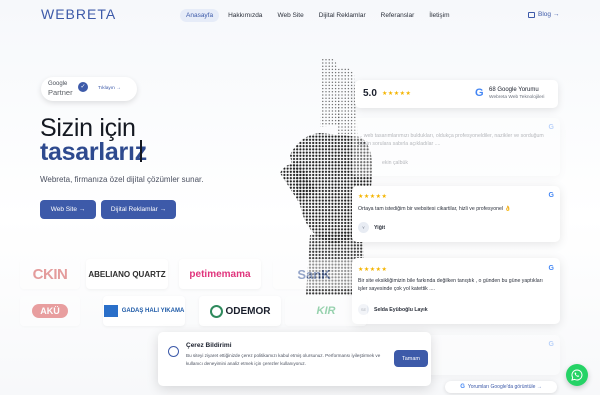 This screenshot has width=600, height=395. I want to click on typing-caret, so click(141, 151).